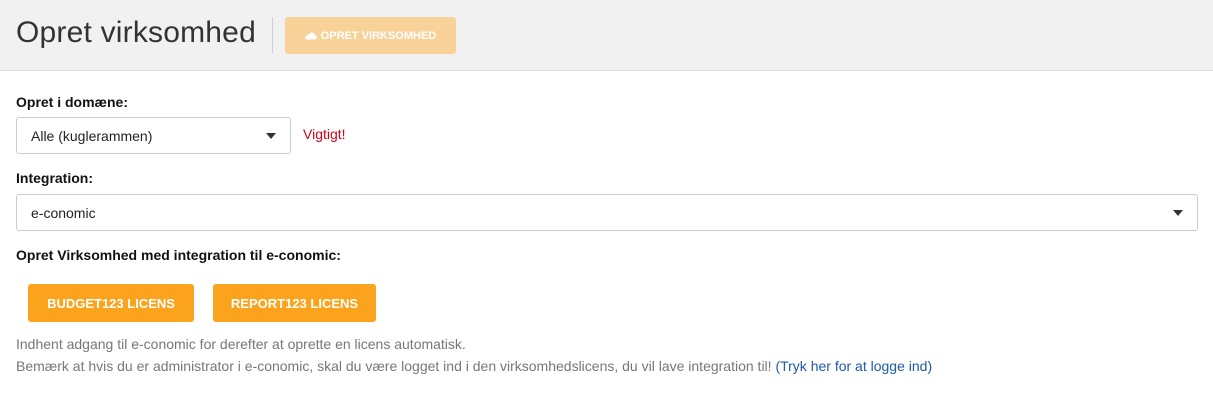 This screenshot has height=402, width=1213. I want to click on create-company-button: OPRET VIRKSOMHED, so click(370, 35).